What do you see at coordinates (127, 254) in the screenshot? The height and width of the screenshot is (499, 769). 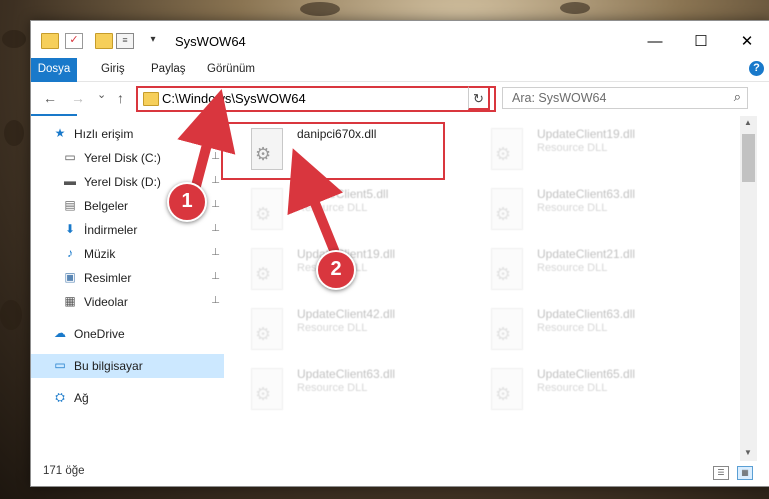 I see `sidebar-item: ♪ Müzik ⊥` at bounding box center [127, 254].